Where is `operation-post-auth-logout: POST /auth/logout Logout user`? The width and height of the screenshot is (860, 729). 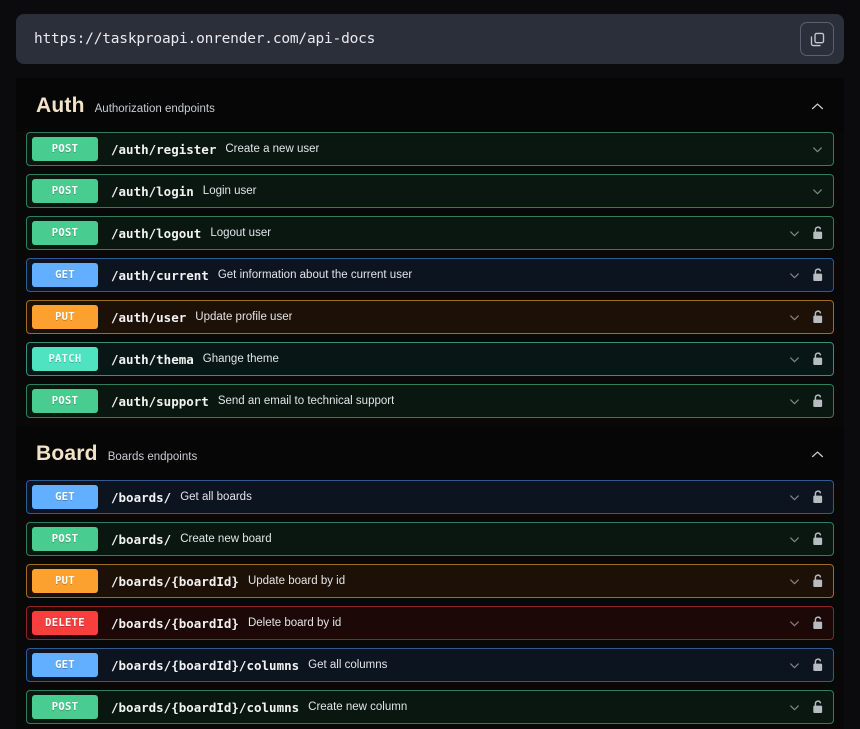 operation-post-auth-logout: POST /auth/logout Logout user is located at coordinates (430, 233).